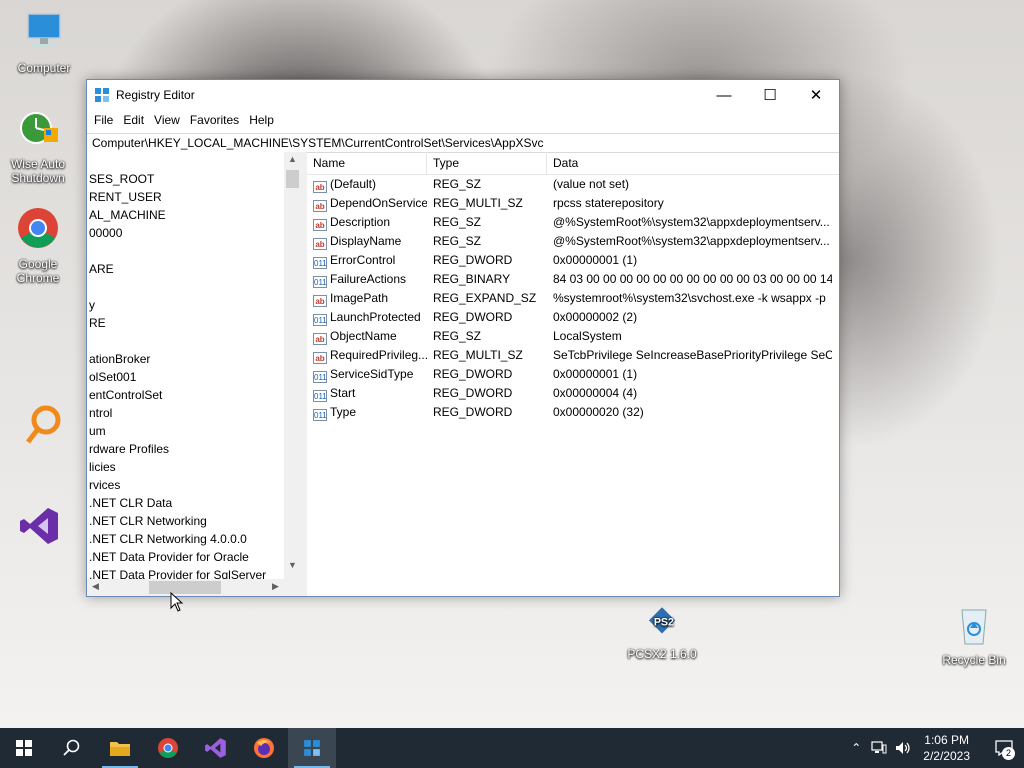 This screenshot has height=768, width=1024. I want to click on list-row: 011 Start REG_DWORD 0x00000004 (4), so click(573, 393).